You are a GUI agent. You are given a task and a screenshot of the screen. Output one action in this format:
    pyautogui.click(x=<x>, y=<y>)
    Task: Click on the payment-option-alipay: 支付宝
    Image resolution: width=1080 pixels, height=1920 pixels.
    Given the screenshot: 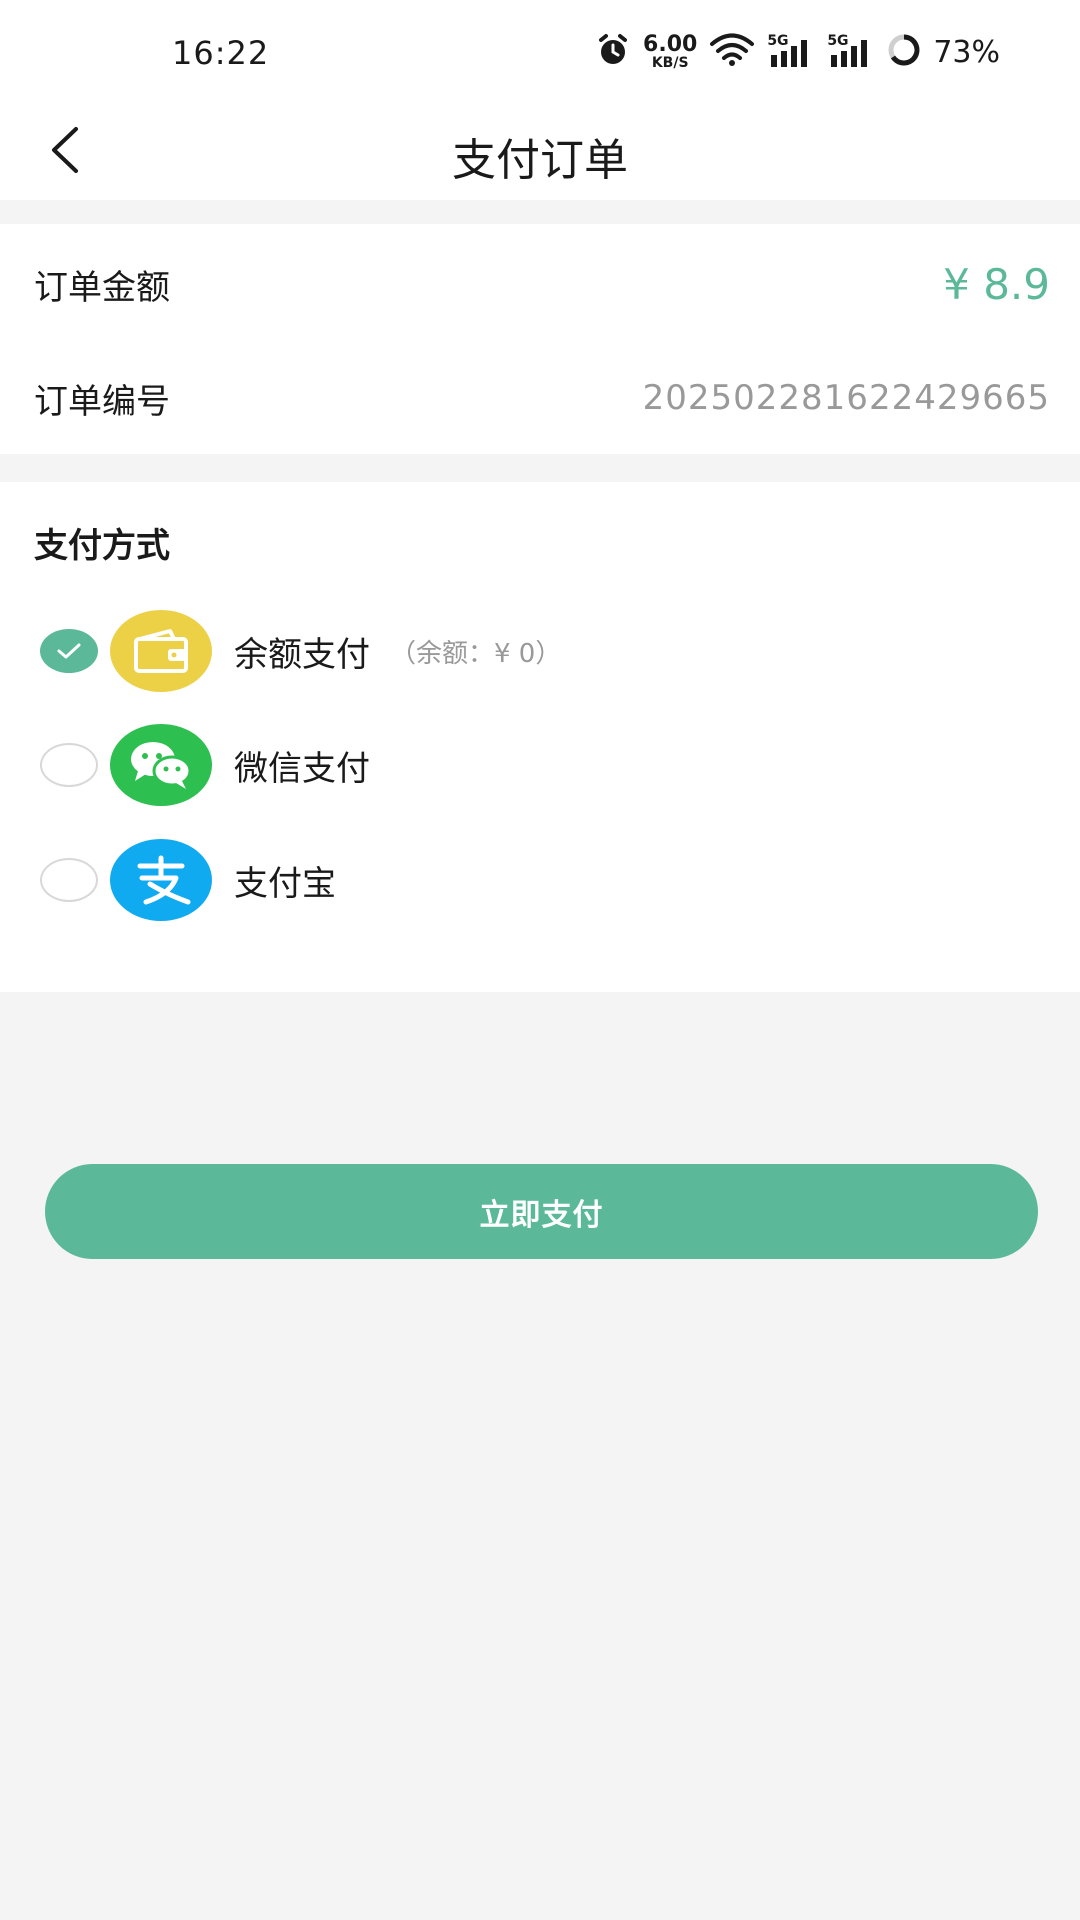 What is the action you would take?
    pyautogui.click(x=188, y=880)
    